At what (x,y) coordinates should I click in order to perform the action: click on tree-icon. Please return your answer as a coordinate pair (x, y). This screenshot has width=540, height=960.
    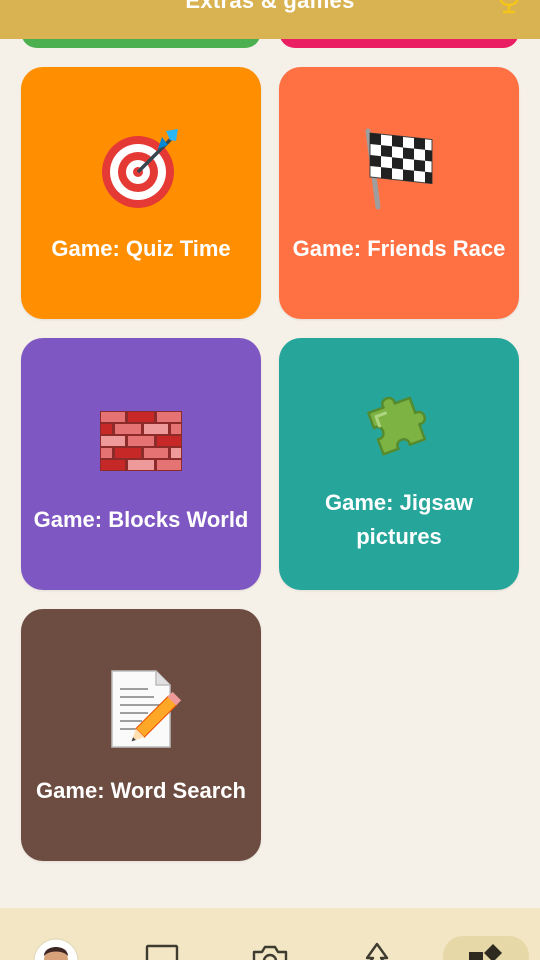
    Looking at the image, I should click on (377, 951).